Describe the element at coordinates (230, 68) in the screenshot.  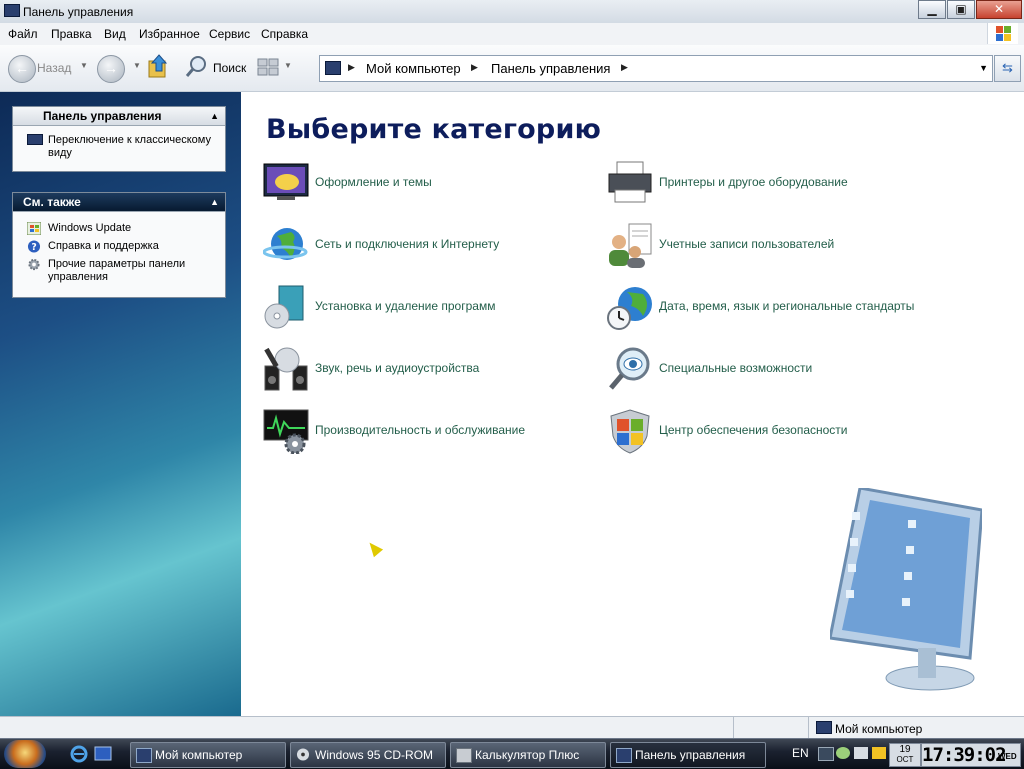
I see `search-label: Поиск` at that location.